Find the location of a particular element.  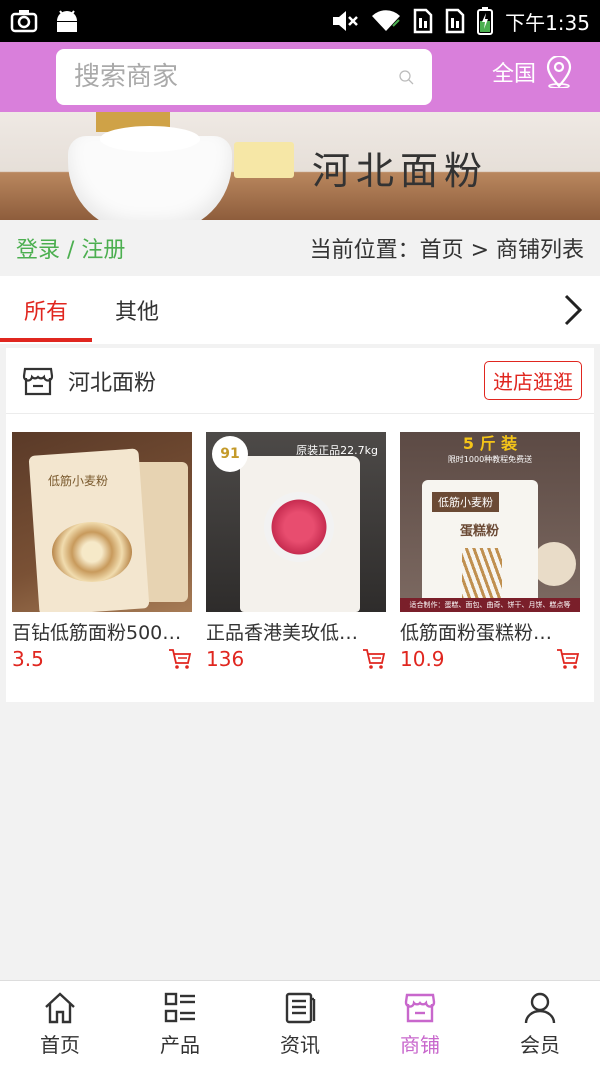

sim1-icon is located at coordinates (423, 21).